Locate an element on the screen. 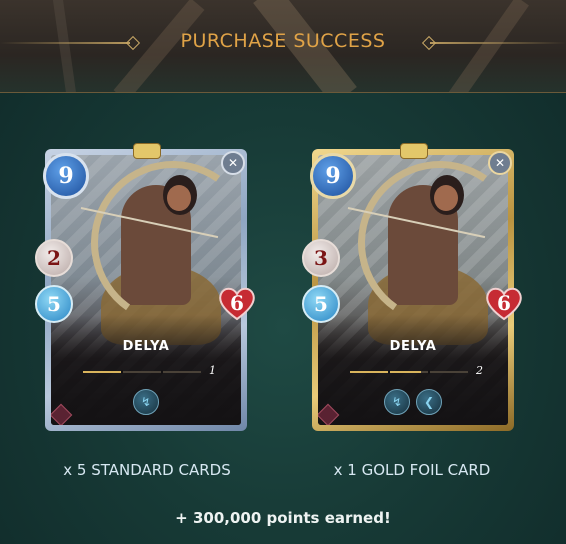 This screenshot has height=544, width=566. card-level: 2 is located at coordinates (479, 370).